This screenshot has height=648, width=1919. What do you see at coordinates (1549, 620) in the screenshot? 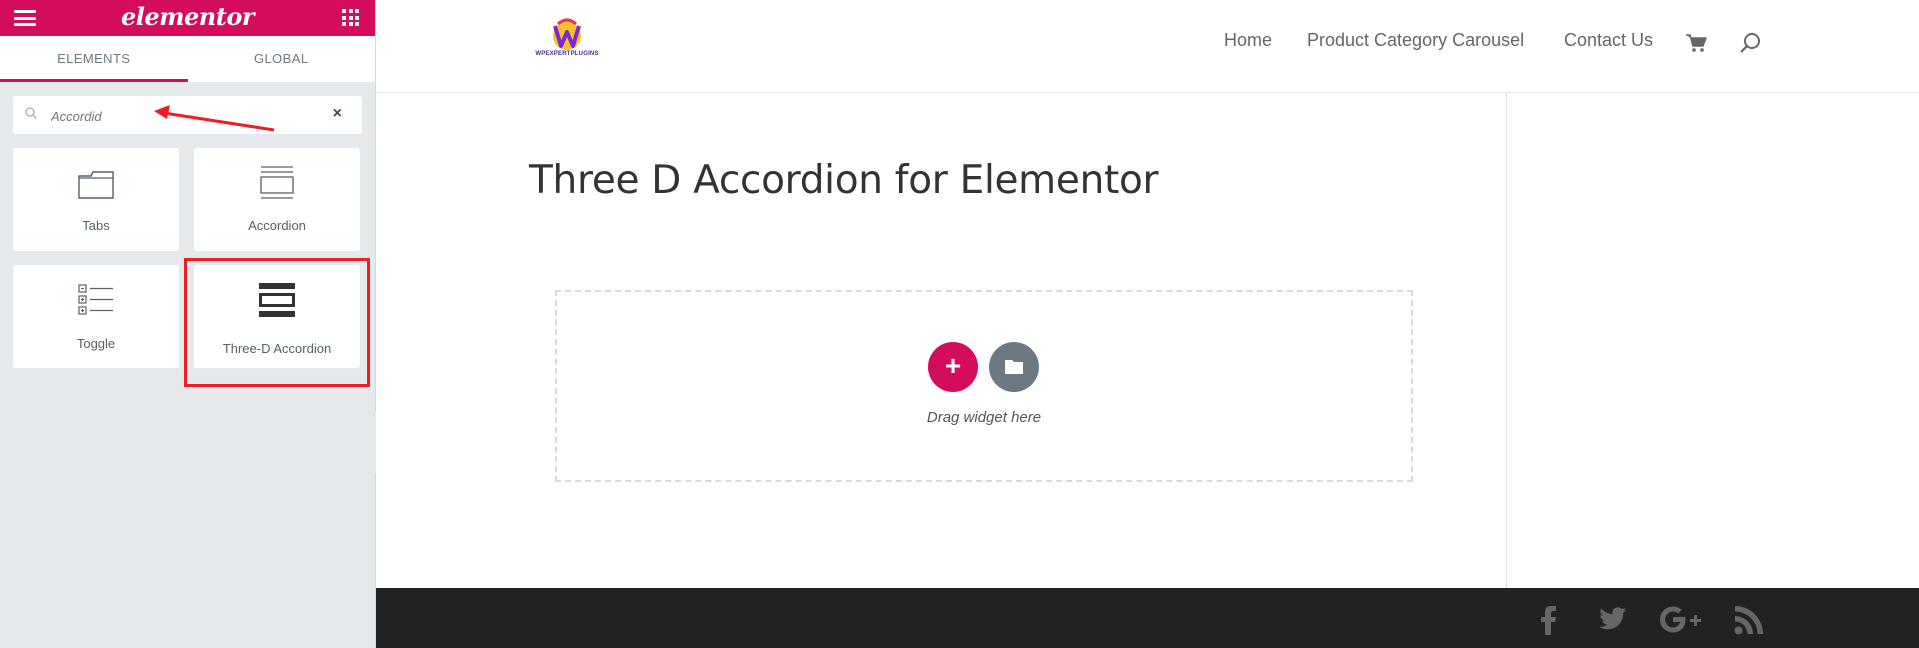
I see `facebook-icon` at bounding box center [1549, 620].